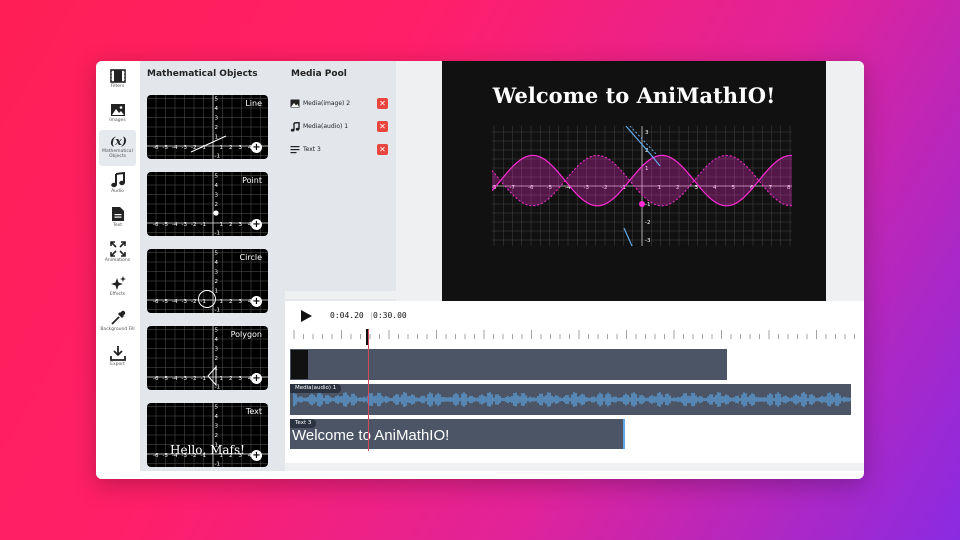  Describe the element at coordinates (253, 411) in the screenshot. I see `card-title: Text` at that location.